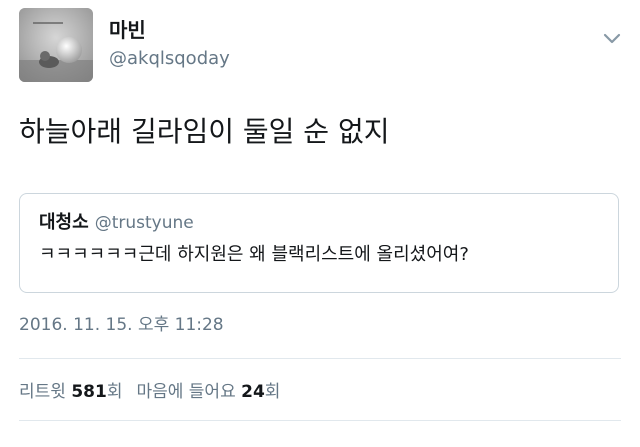 The image size is (640, 447). I want to click on tweet-stats: 리트윗 581회 마음에 들어요 24회, so click(149, 392).